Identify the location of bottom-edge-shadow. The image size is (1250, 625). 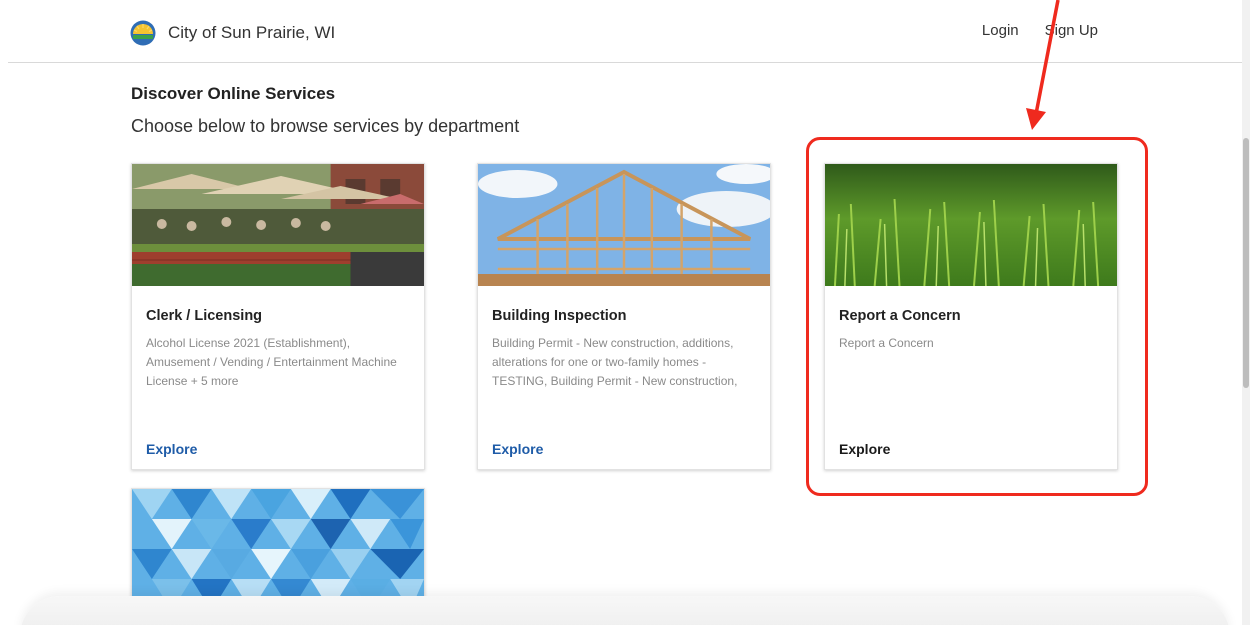
(625, 610).